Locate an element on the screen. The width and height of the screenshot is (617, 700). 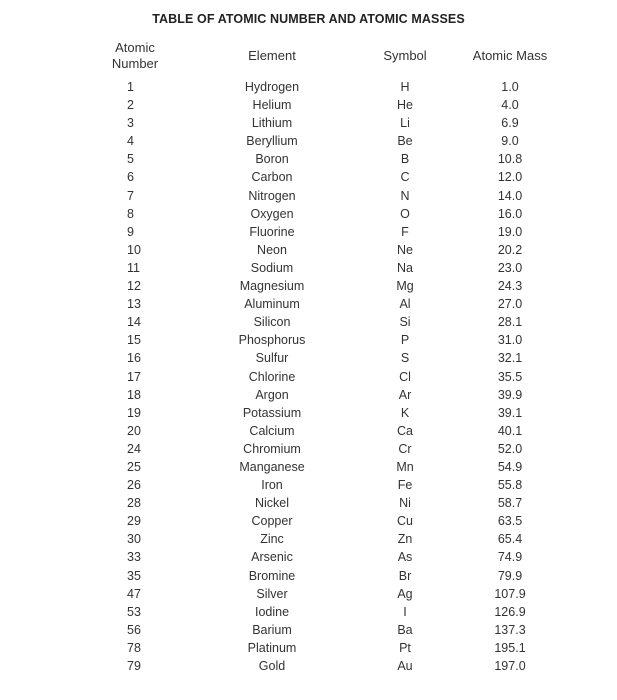
element-cell: Platinum is located at coordinates (272, 647).